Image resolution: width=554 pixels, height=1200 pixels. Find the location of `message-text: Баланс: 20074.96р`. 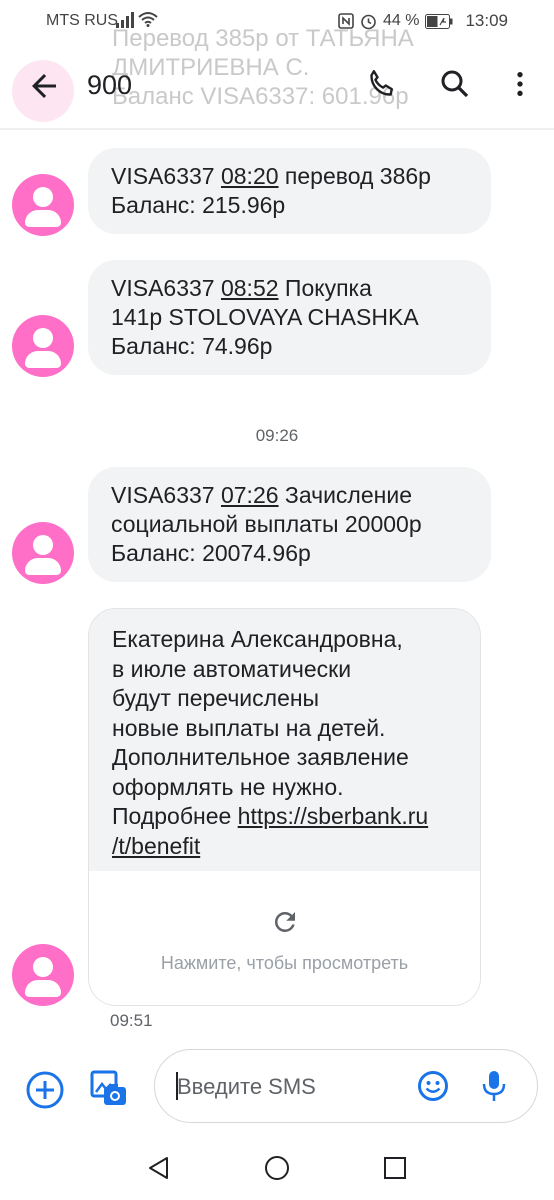

message-text: Баланс: 20074.96р is located at coordinates (211, 553).